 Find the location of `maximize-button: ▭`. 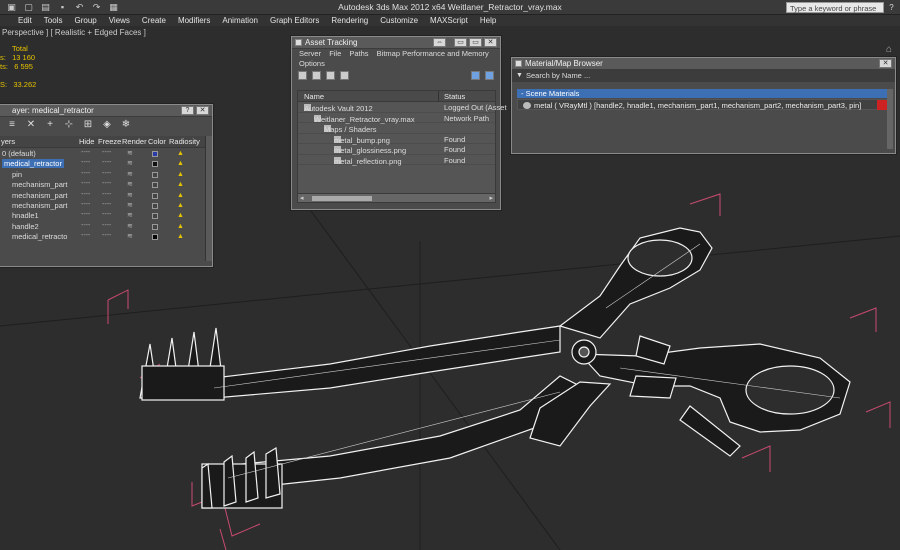

maximize-button: ▭ is located at coordinates (475, 42).